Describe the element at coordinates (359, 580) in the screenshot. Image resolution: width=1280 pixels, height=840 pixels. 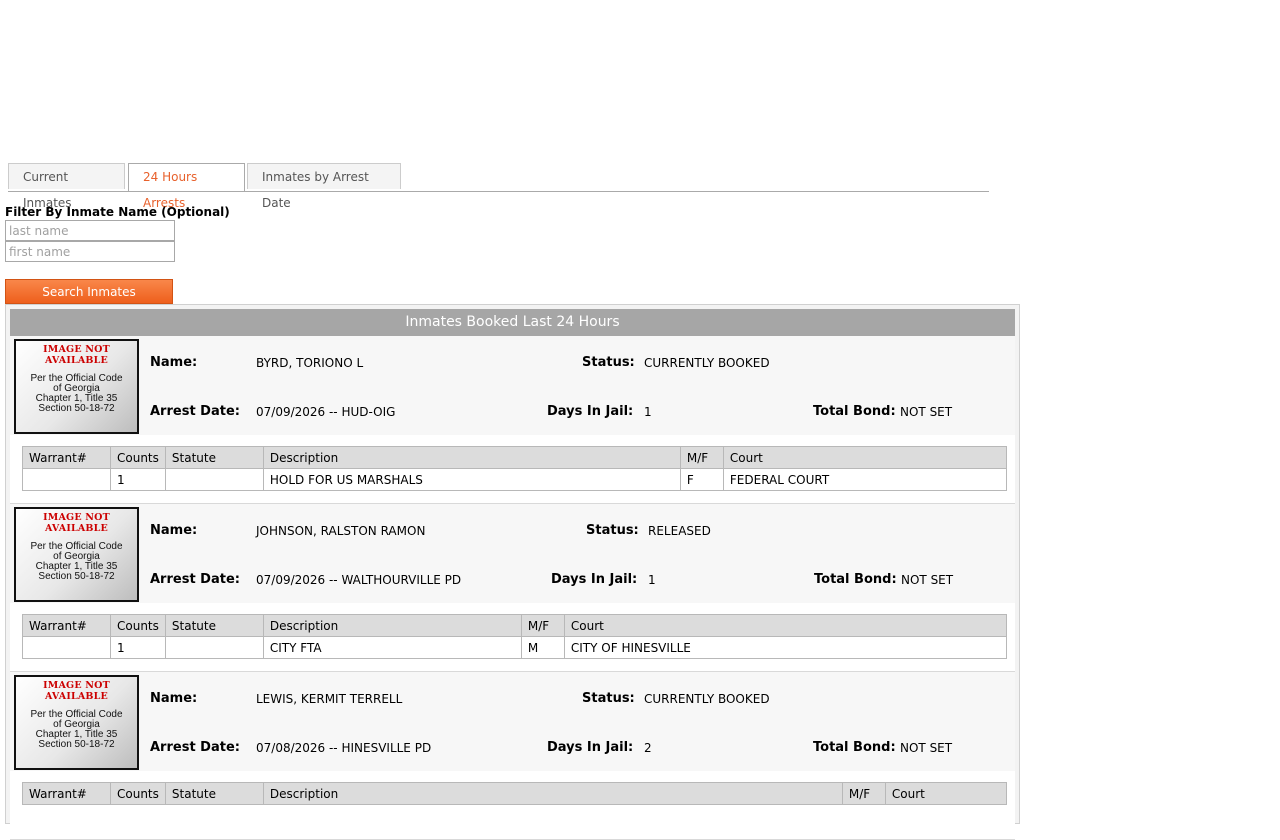
I see `arrest-date-value: 07/09/2026 -- WALTHOURVILLE PD` at that location.